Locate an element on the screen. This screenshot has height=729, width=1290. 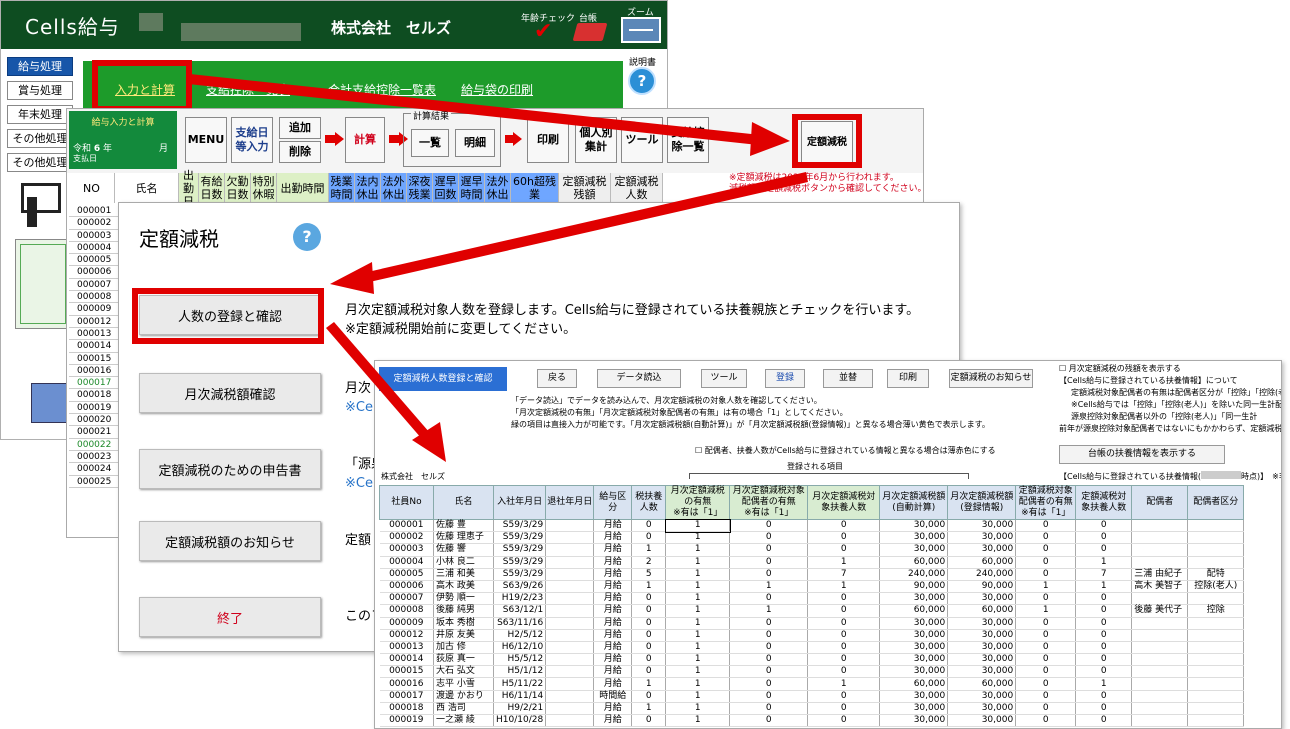
arrow-to-register is located at coordinates (579, 229).